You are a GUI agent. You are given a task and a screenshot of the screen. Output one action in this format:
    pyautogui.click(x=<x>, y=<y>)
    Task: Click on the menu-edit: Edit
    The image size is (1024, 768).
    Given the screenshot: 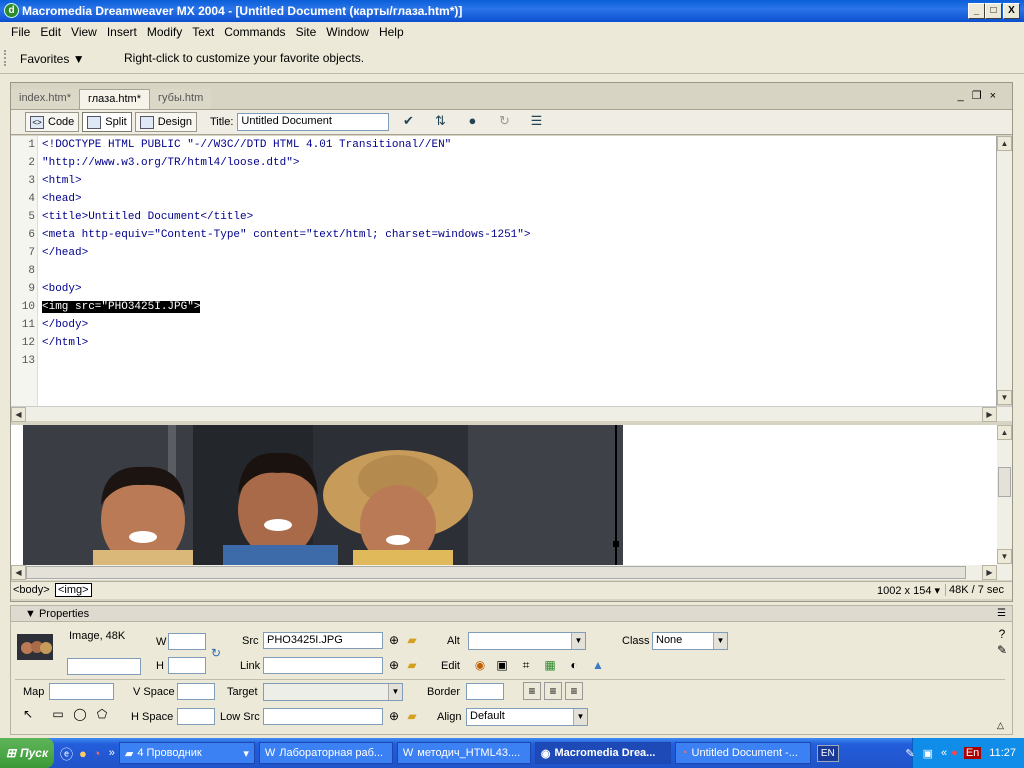 What is the action you would take?
    pyautogui.click(x=50, y=32)
    